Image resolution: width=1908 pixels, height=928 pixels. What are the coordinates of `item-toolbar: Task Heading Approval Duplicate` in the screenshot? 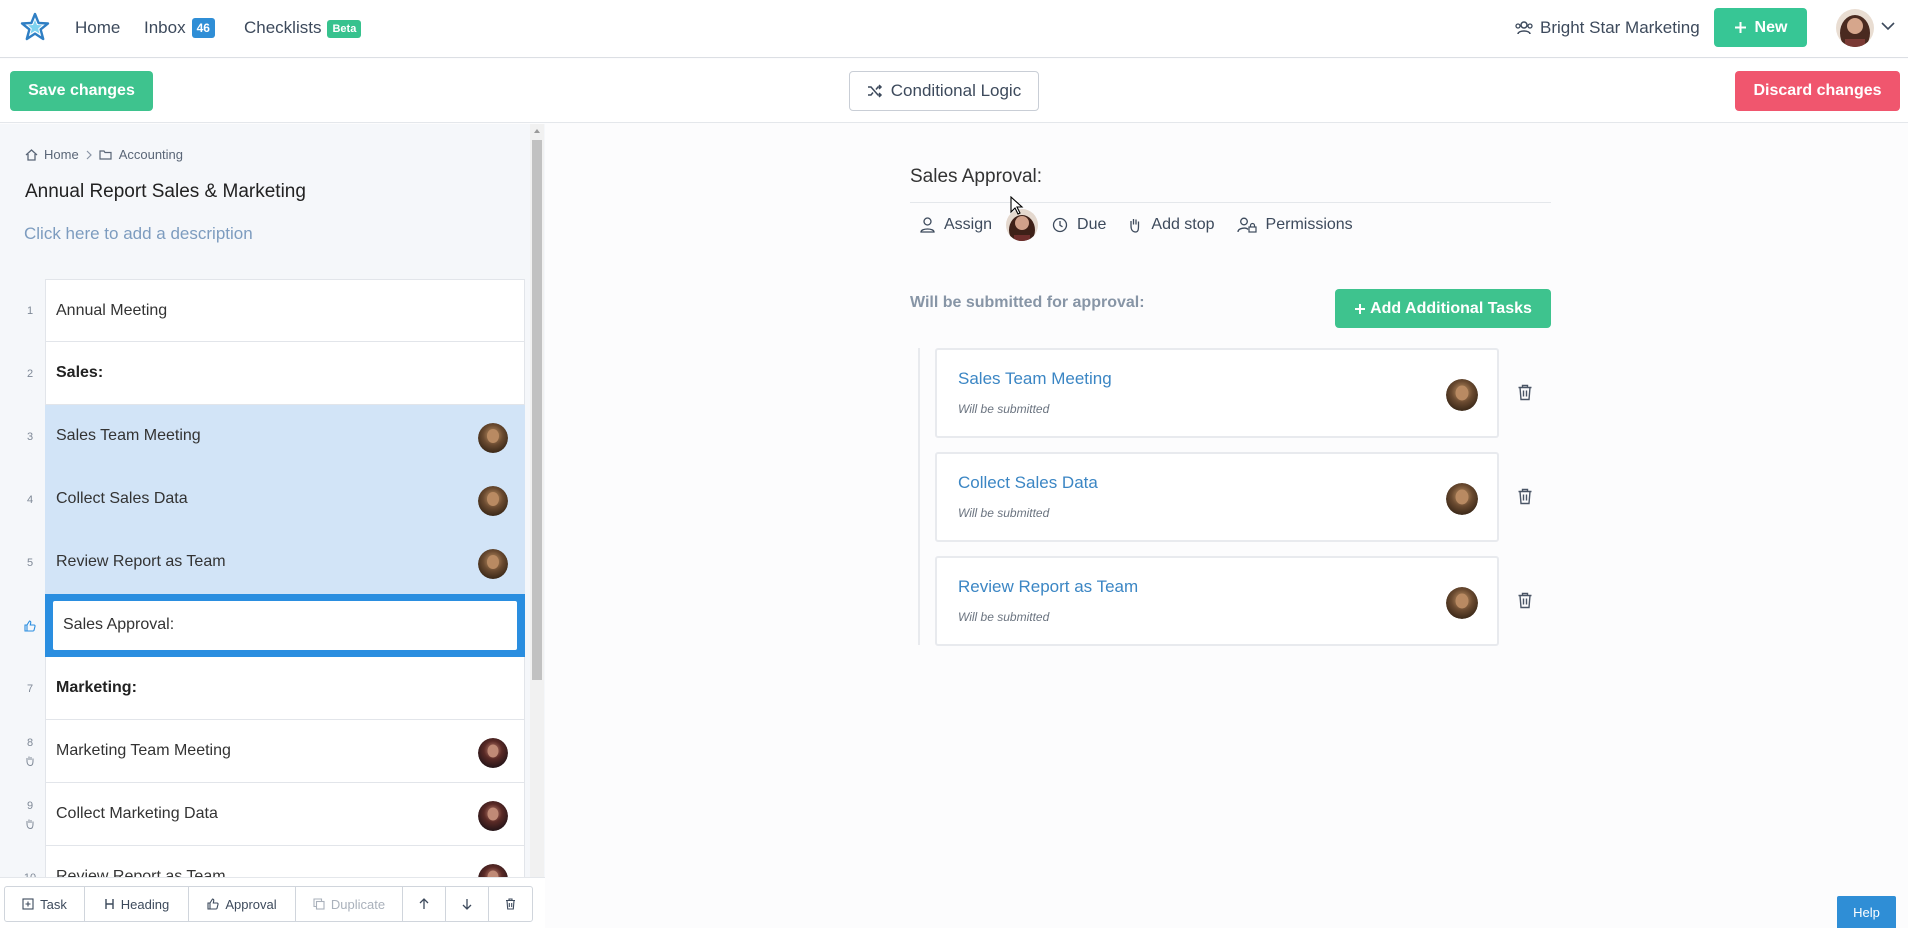 It's located at (272, 902).